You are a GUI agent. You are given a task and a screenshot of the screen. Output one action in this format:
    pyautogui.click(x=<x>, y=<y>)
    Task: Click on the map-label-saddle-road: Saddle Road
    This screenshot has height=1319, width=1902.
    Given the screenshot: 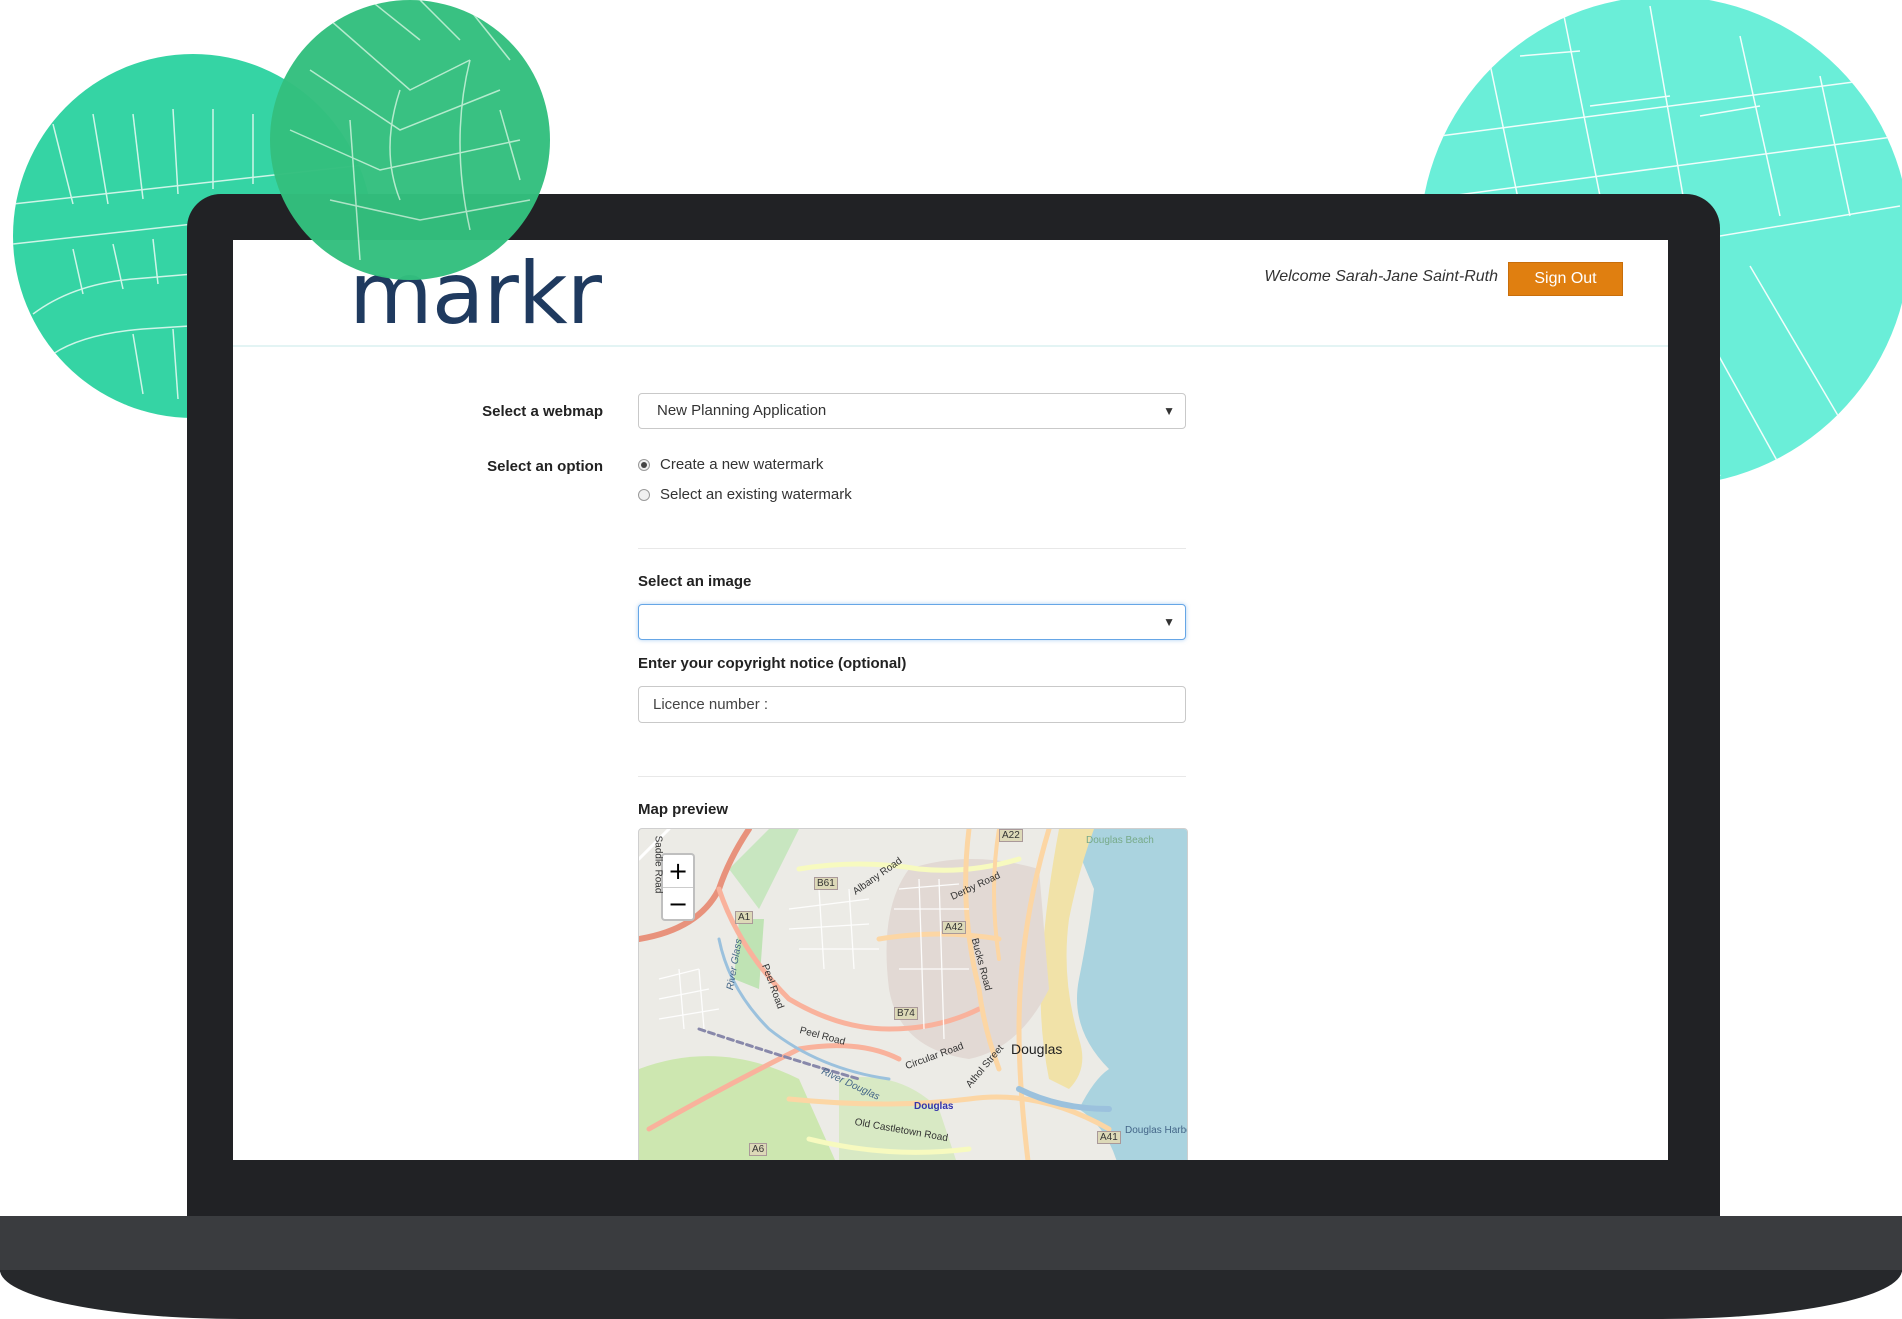 What is the action you would take?
    pyautogui.click(x=658, y=864)
    